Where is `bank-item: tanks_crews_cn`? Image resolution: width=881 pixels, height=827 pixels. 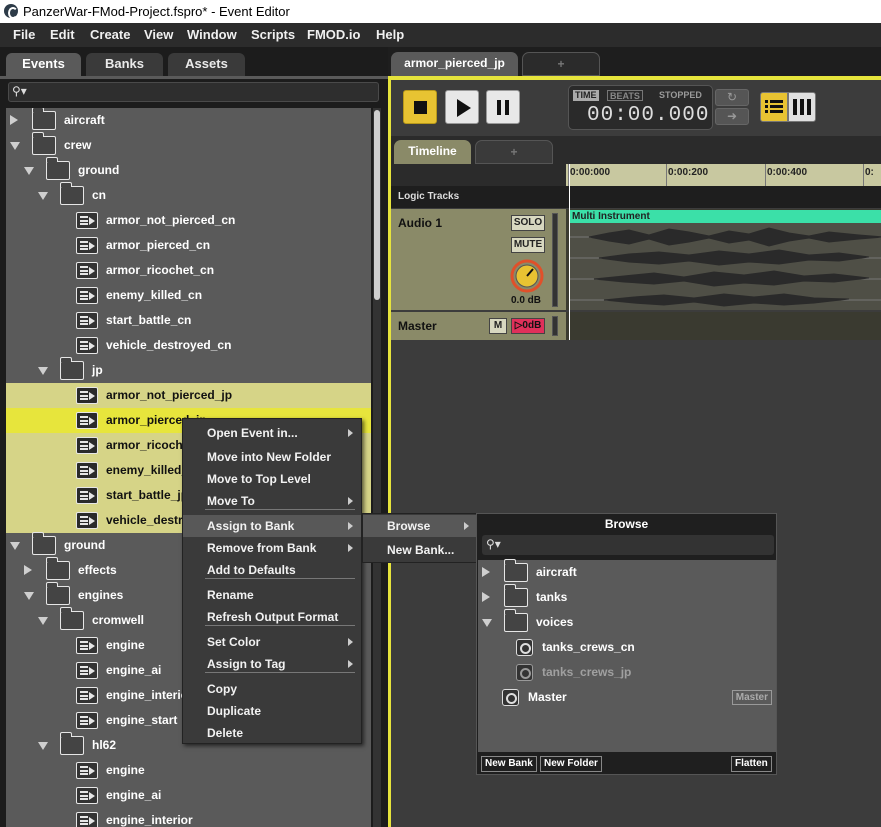 bank-item: tanks_crews_cn is located at coordinates (627, 647).